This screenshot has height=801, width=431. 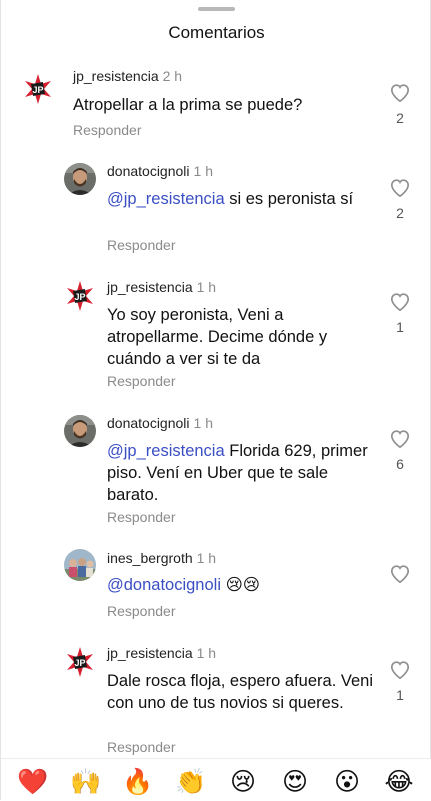 I want to click on group-photo-icon, so click(x=80, y=565).